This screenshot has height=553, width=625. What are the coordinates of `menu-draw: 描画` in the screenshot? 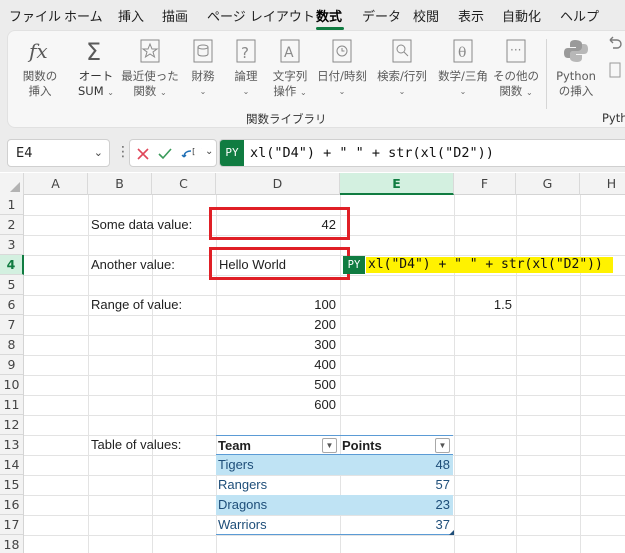 It's located at (175, 15).